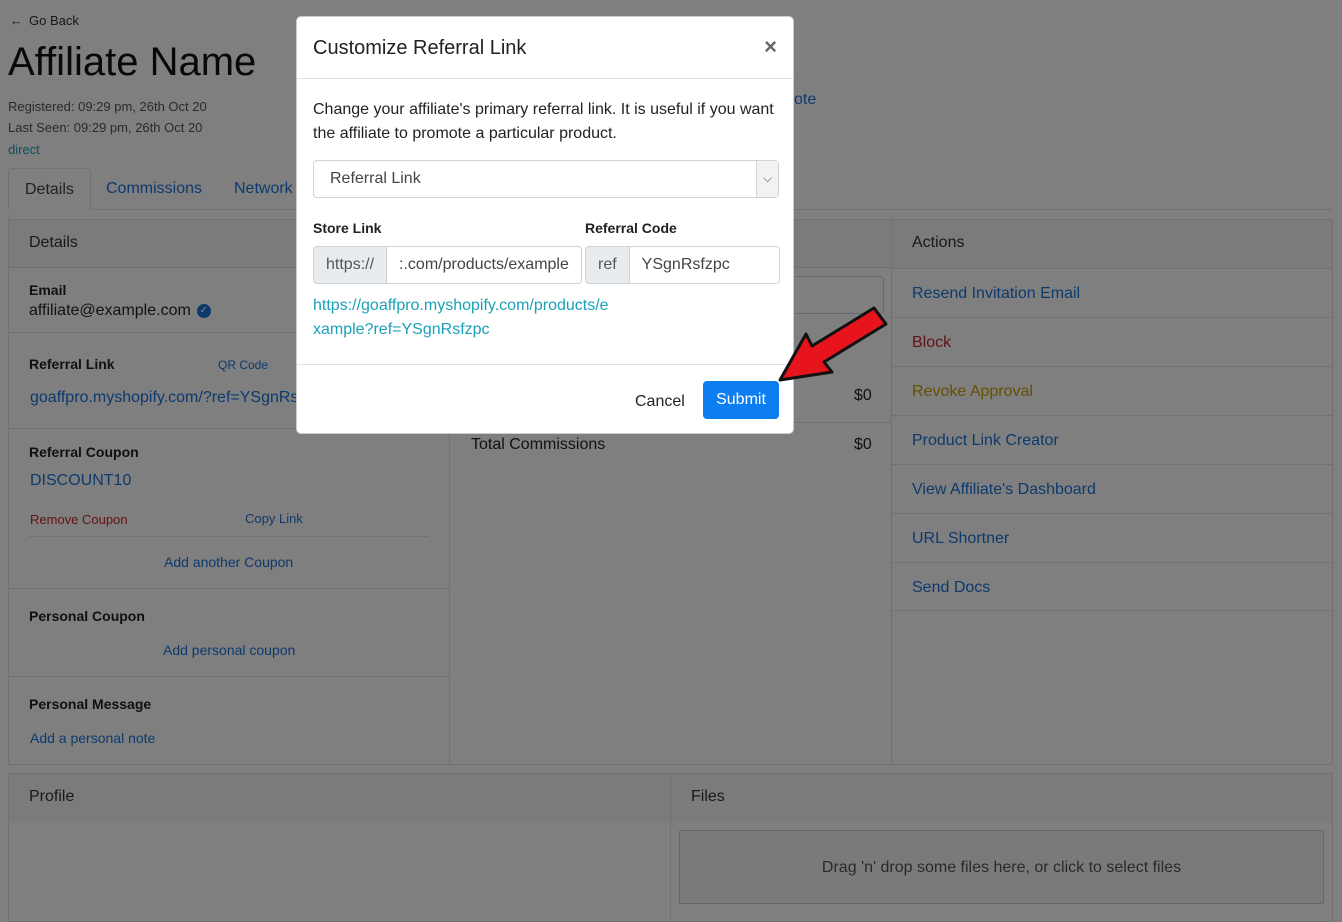 This screenshot has width=1342, height=922. I want to click on submit-button: Submit, so click(741, 400).